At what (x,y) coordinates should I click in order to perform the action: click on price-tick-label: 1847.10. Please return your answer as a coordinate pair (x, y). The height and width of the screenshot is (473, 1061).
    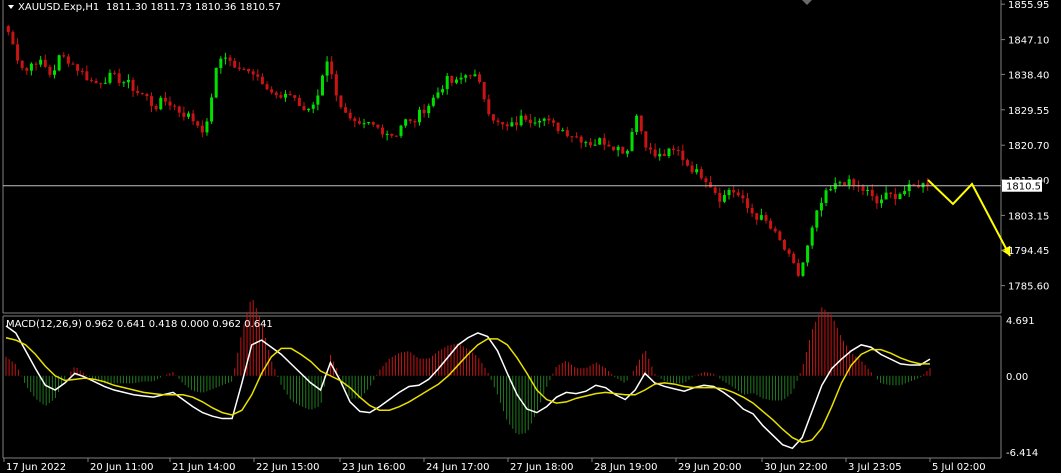
    Looking at the image, I should click on (1028, 41).